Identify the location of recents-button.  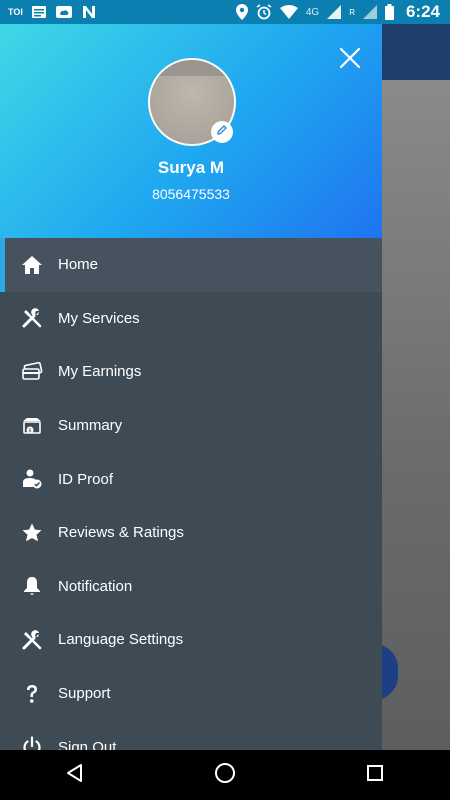
(375, 775).